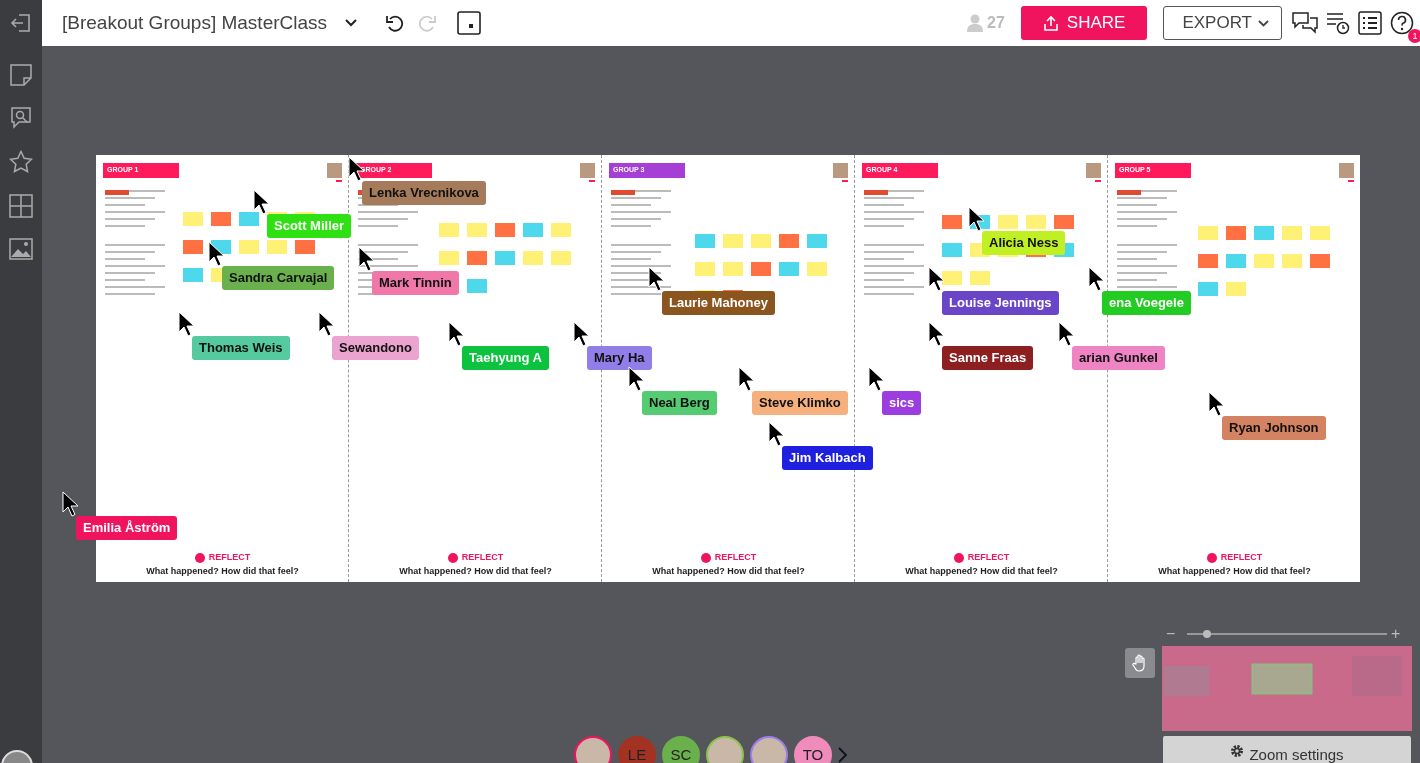 The width and height of the screenshot is (1420, 763). I want to click on cursor-label: Taehyung A, so click(505, 358).